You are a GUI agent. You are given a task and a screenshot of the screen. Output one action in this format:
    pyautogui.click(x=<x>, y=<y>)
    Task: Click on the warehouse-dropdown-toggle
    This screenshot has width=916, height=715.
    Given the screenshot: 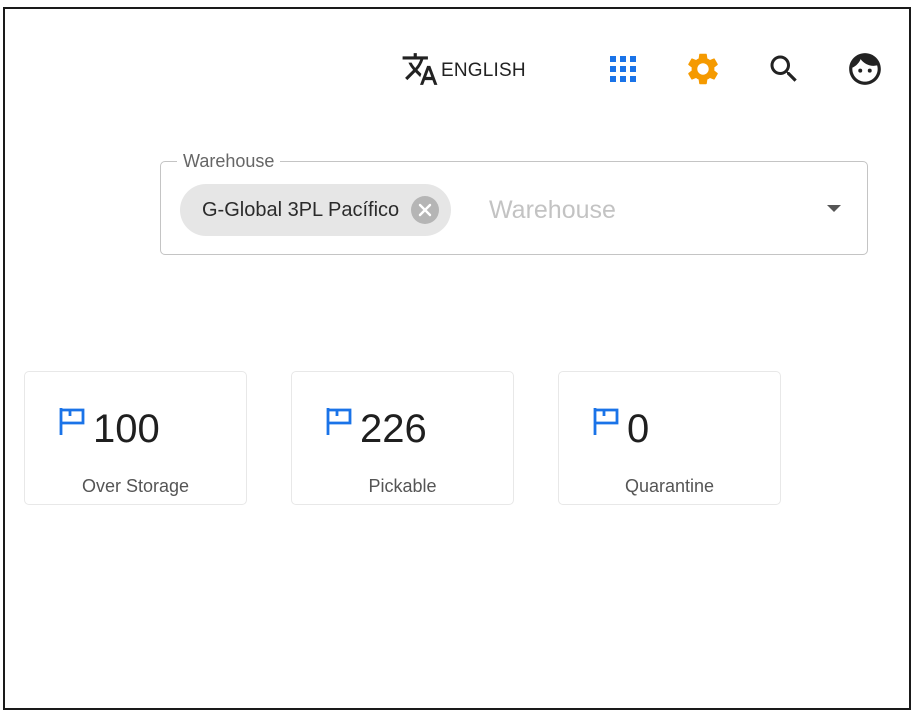 What is the action you would take?
    pyautogui.click(x=834, y=209)
    